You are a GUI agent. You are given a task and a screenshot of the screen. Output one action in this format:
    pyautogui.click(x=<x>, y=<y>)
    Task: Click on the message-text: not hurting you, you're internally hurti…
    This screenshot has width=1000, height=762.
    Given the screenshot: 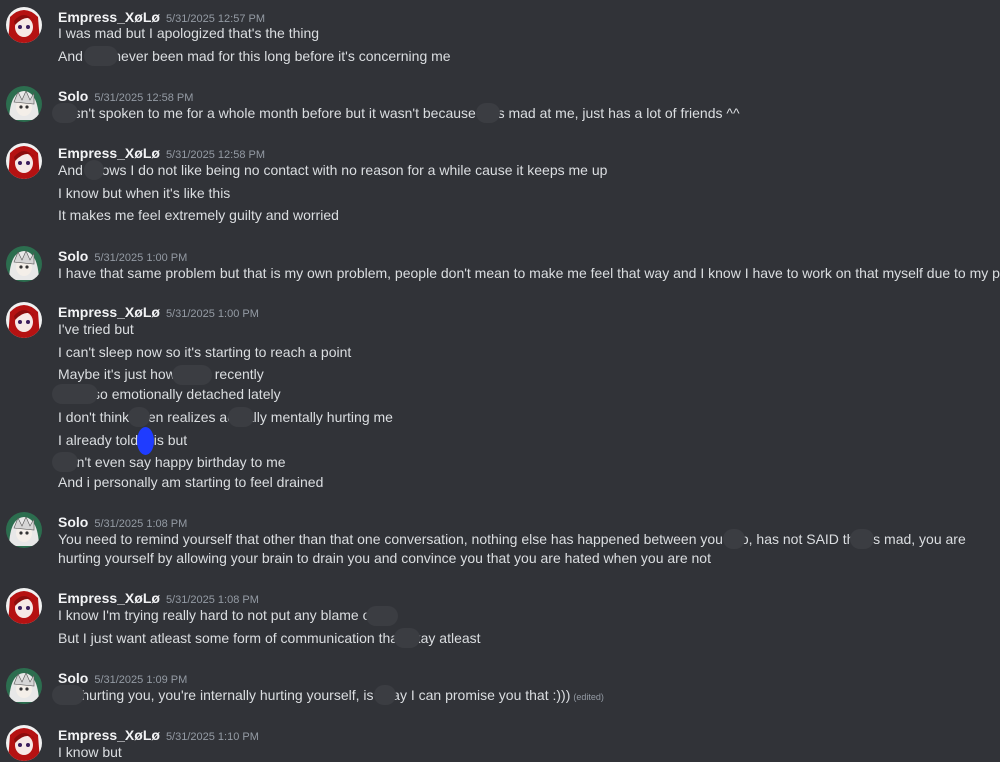 What is the action you would take?
    pyautogui.click(x=331, y=696)
    